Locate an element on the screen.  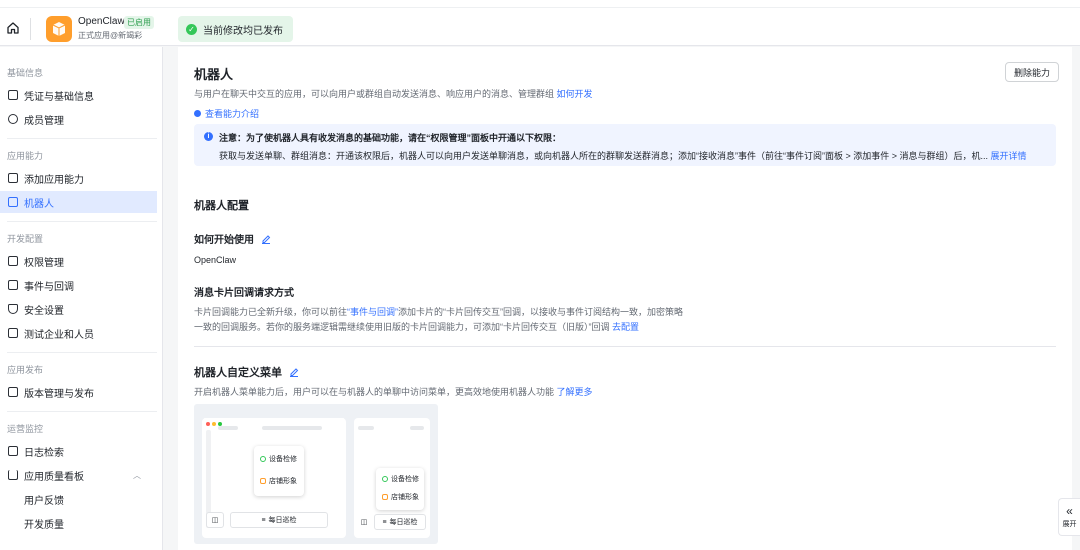
expand-panel-tab: « 展开 is located at coordinates (1069, 517).